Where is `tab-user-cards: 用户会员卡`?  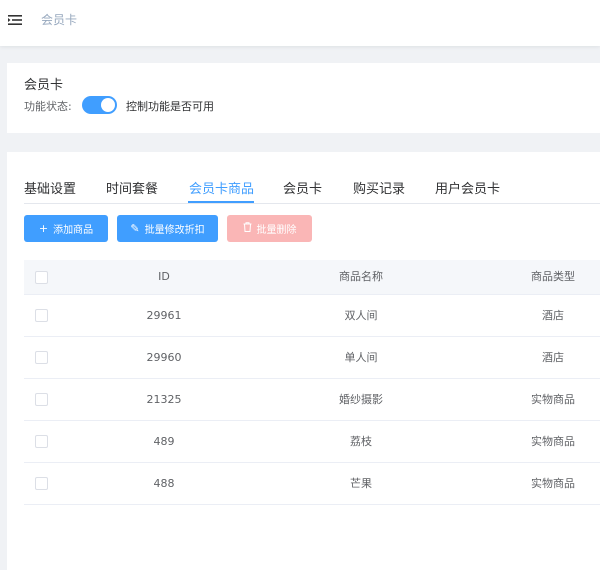
tab-user-cards: 用户会员卡 is located at coordinates (467, 187).